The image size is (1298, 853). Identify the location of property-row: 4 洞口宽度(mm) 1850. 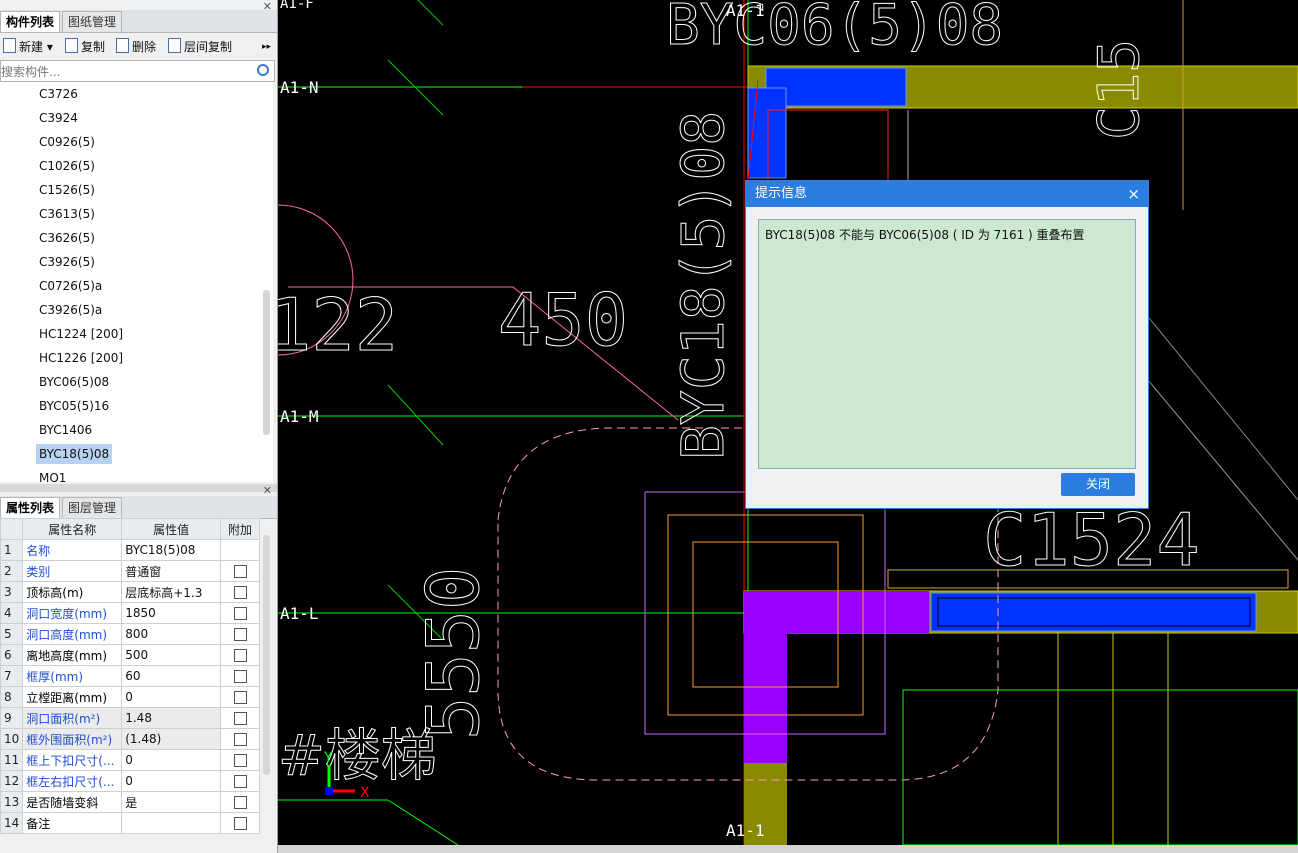
(130, 613).